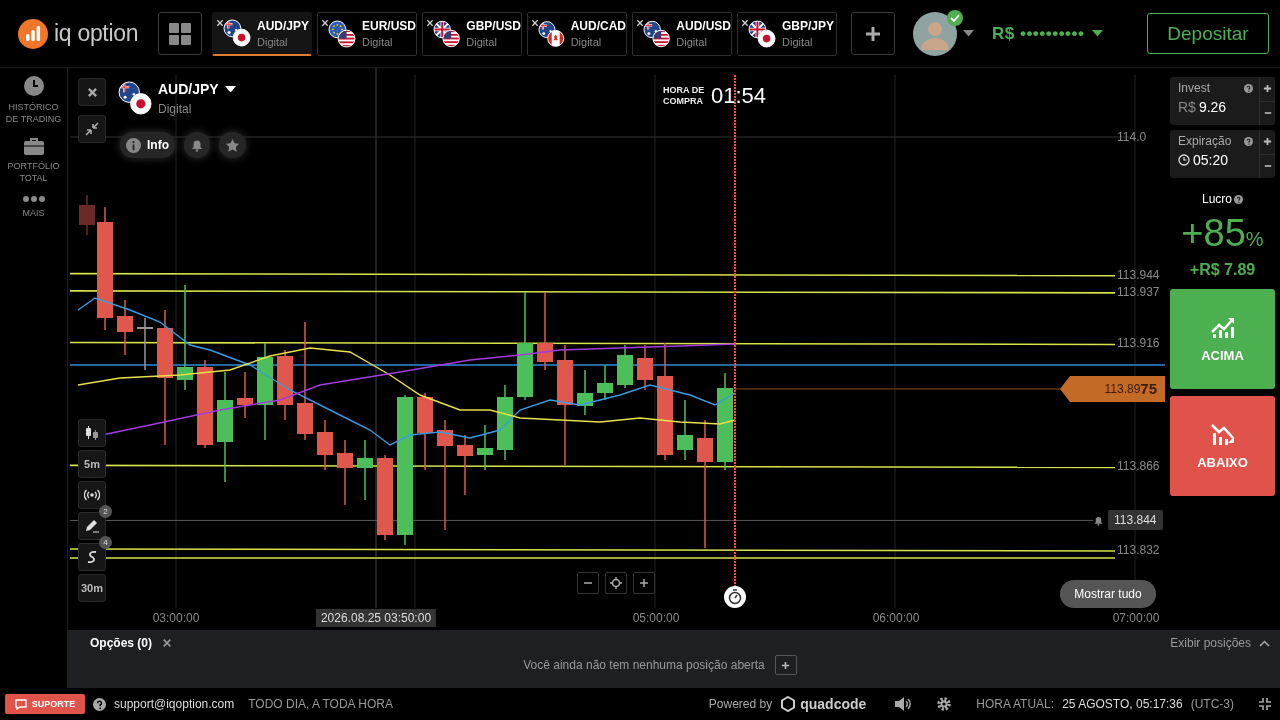 This screenshot has width=1280, height=720. I want to click on show-all-button: Mostrar tudo, so click(1108, 594).